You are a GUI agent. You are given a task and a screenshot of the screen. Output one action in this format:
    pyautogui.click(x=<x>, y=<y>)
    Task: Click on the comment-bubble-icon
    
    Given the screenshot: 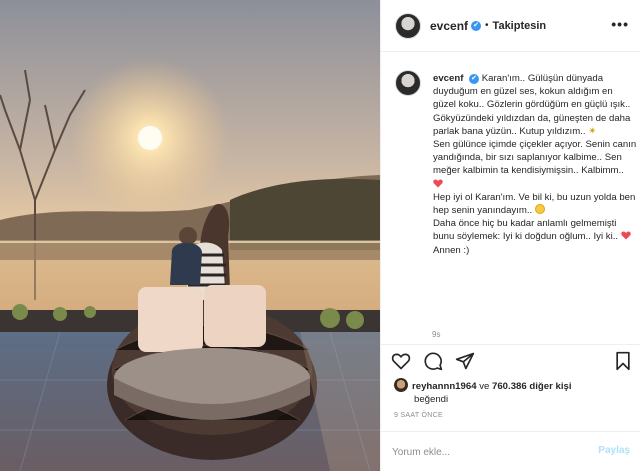 What is the action you would take?
    pyautogui.click(x=433, y=361)
    